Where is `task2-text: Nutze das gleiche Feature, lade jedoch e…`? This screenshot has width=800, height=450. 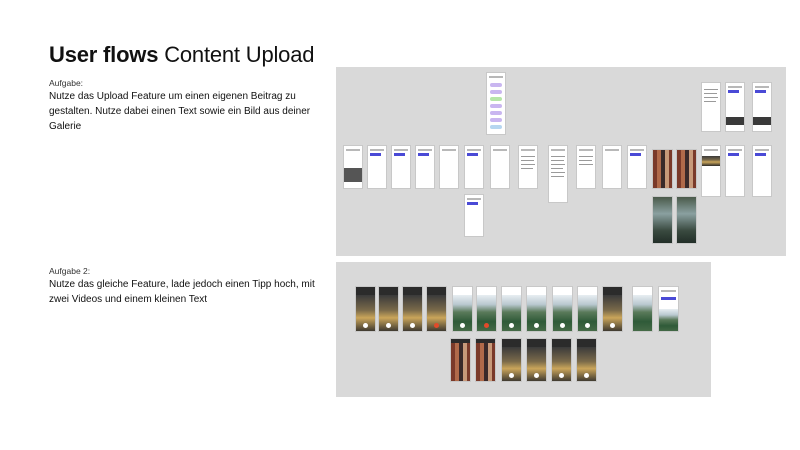 task2-text: Nutze das gleiche Feature, lade jedoch e… is located at coordinates (182, 292).